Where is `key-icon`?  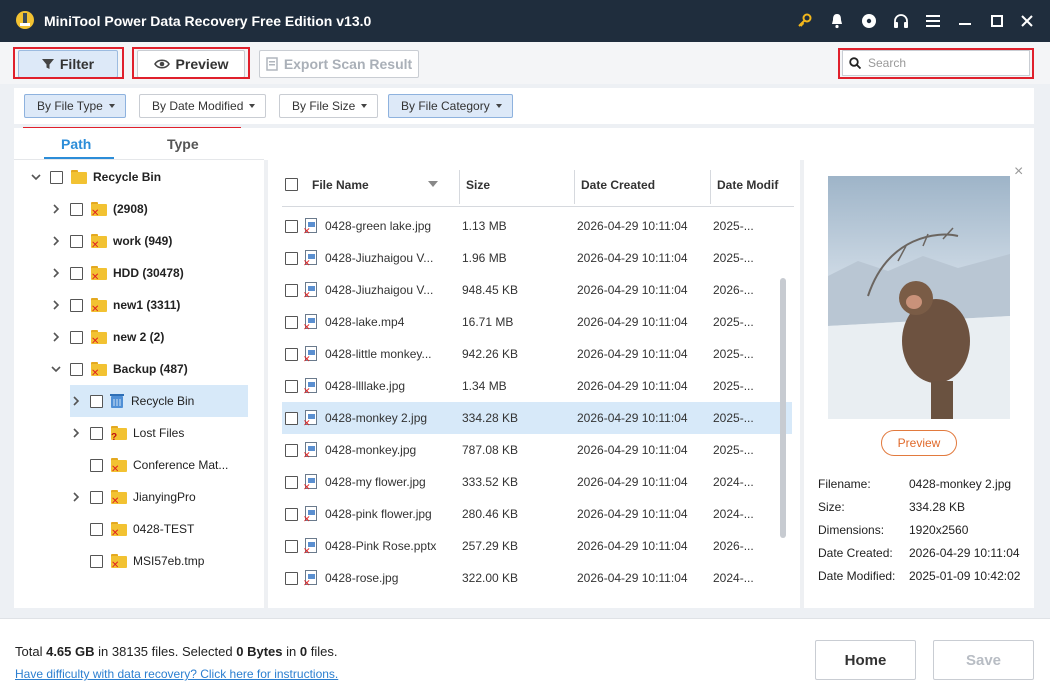 key-icon is located at coordinates (805, 21).